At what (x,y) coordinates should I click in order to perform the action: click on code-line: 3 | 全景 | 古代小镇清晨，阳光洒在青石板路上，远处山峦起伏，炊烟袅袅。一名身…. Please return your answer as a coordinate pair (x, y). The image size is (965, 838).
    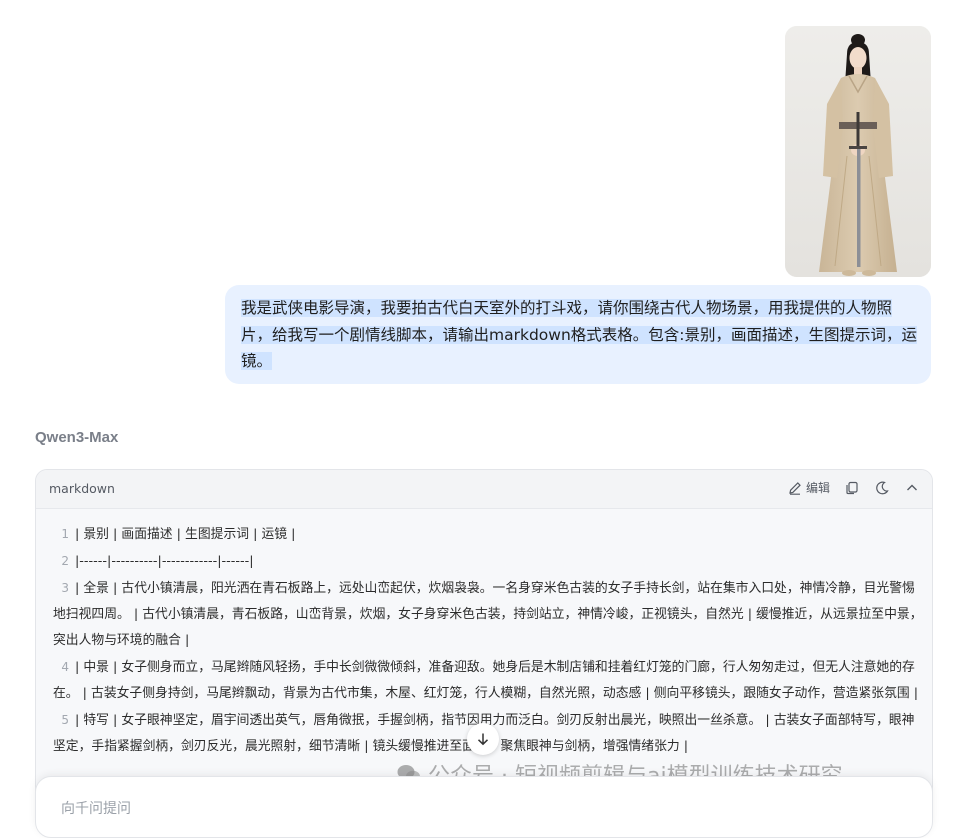
    Looking at the image, I should click on (484, 614).